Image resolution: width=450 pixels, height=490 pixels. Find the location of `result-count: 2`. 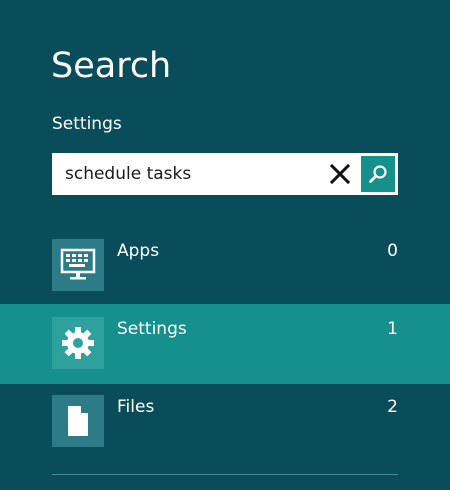

result-count: 2 is located at coordinates (392, 407).